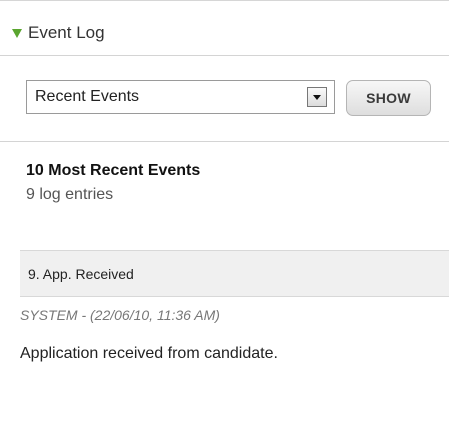 This screenshot has width=449, height=426. I want to click on log-entry-text: Application received from candidate., so click(149, 353).